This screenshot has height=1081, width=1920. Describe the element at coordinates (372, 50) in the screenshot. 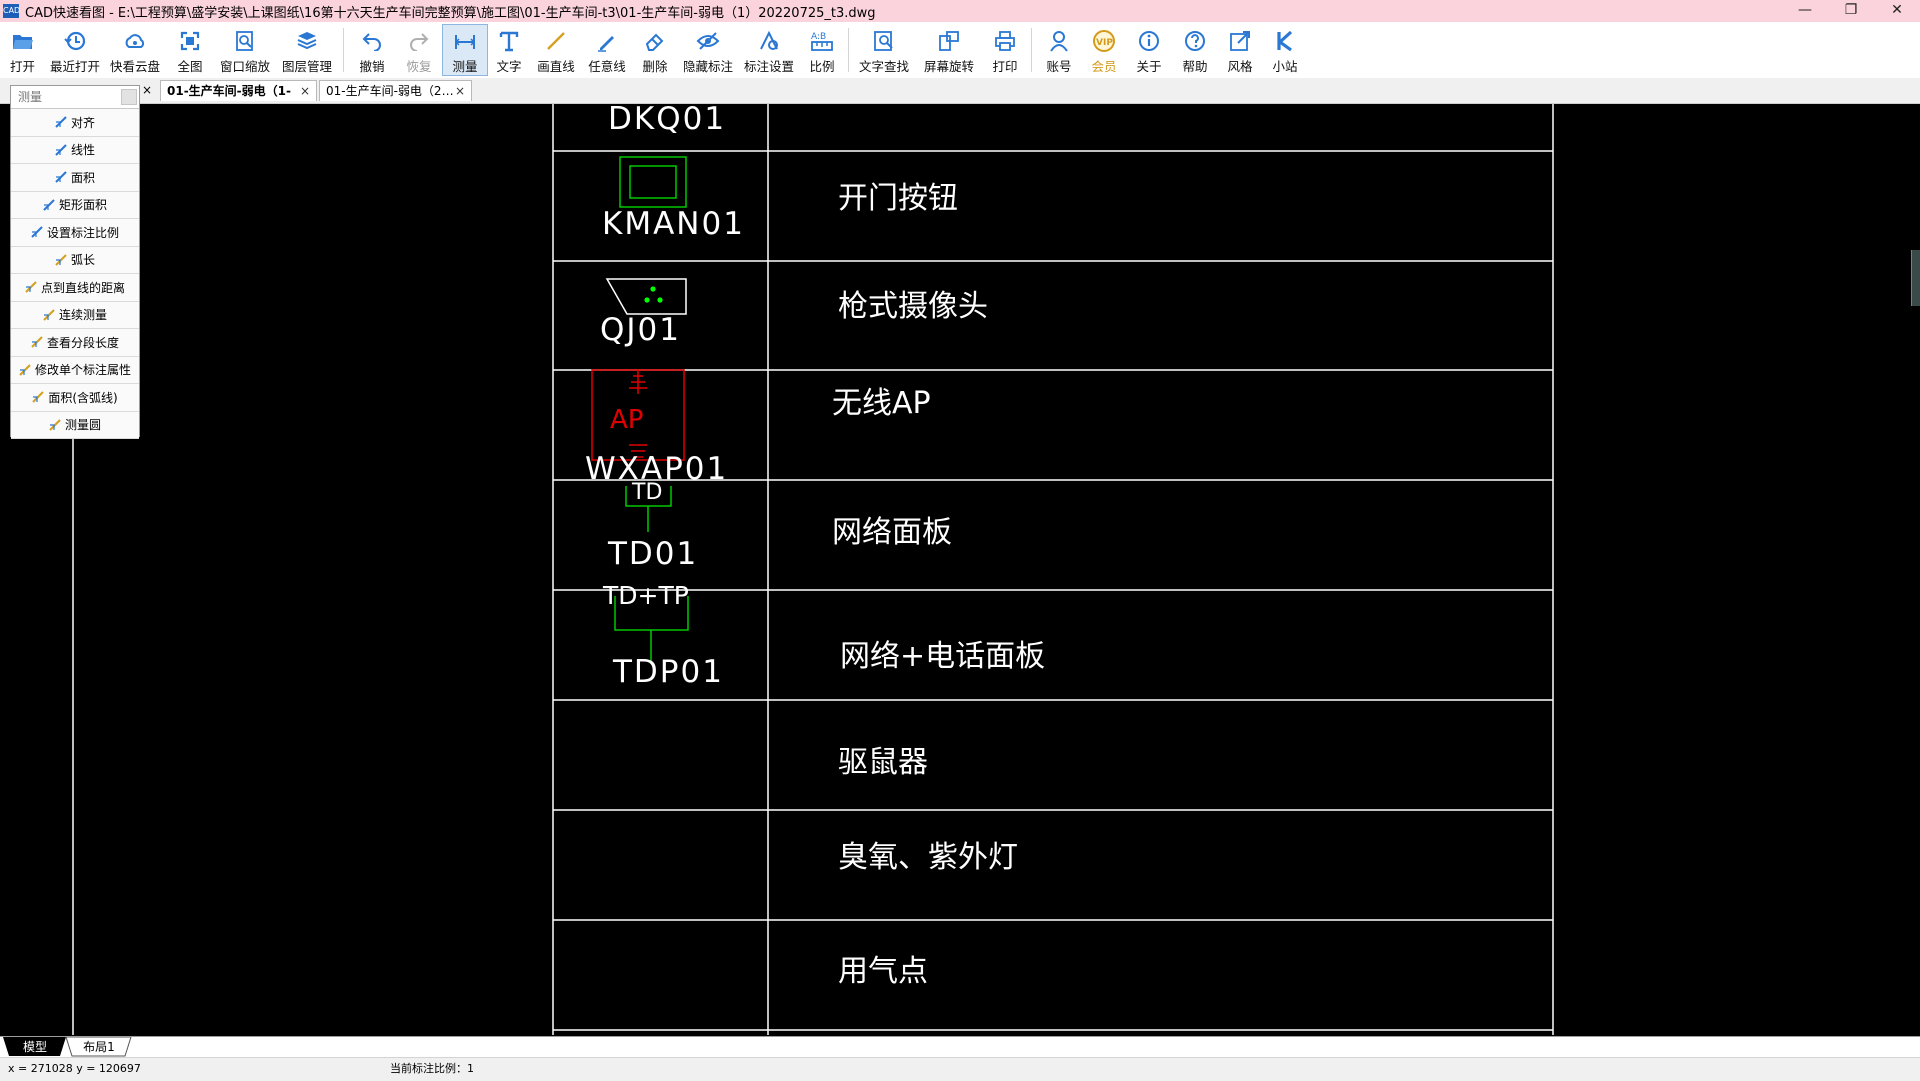

I see `toolbar-button-6: 撤销` at that location.